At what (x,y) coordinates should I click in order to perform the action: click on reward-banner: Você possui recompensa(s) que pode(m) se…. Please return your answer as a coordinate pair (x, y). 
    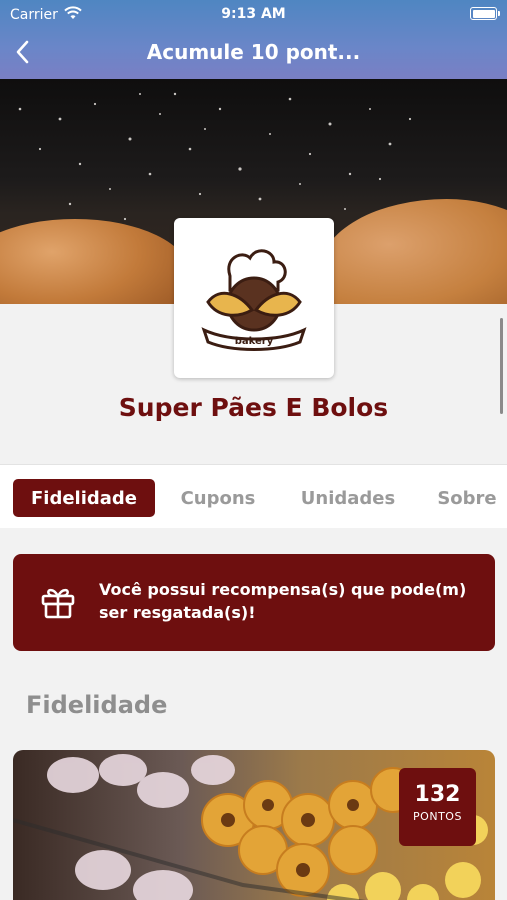
    Looking at the image, I should click on (254, 602).